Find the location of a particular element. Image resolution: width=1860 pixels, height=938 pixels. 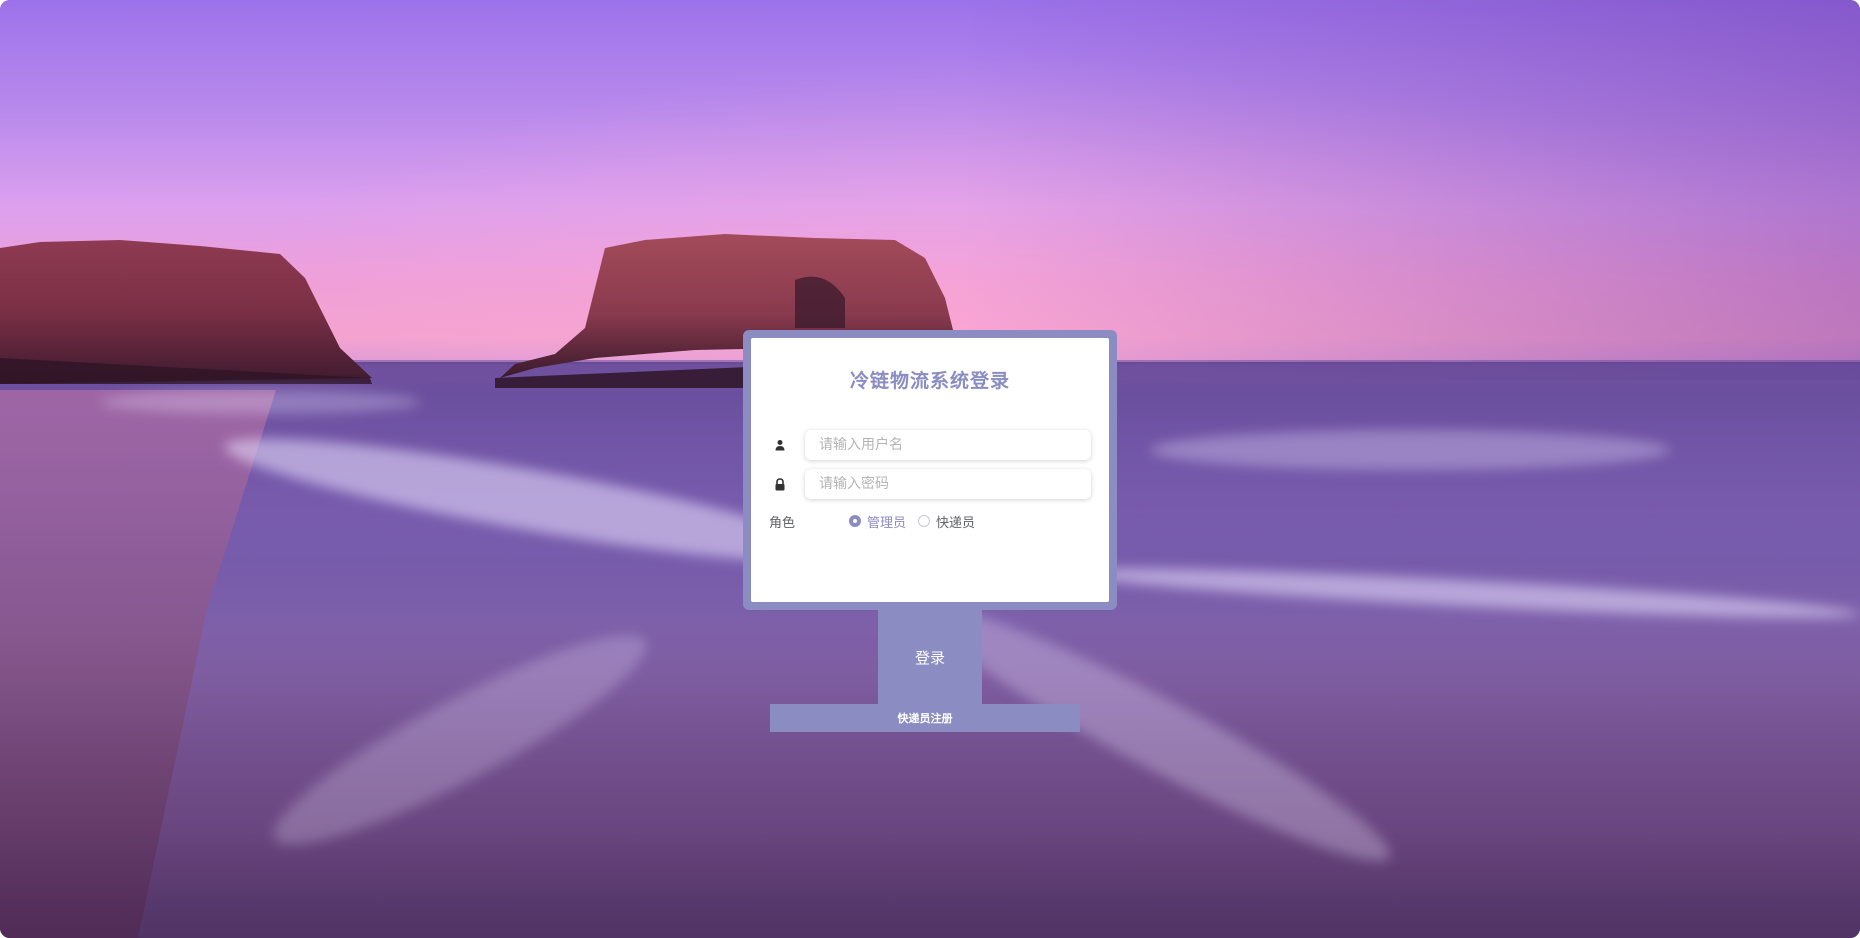

username-row is located at coordinates (931, 445).